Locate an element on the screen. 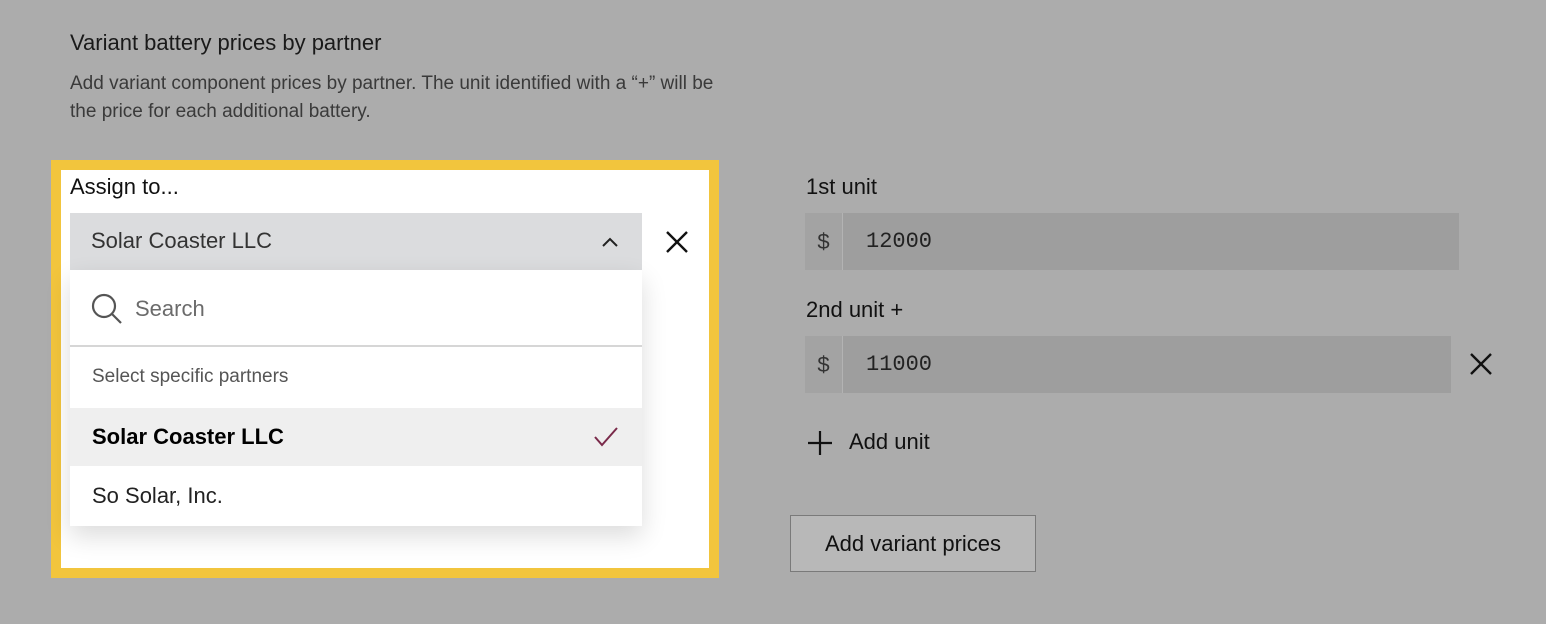 The height and width of the screenshot is (624, 1546). unit-1-label: 1st unit is located at coordinates (841, 186).